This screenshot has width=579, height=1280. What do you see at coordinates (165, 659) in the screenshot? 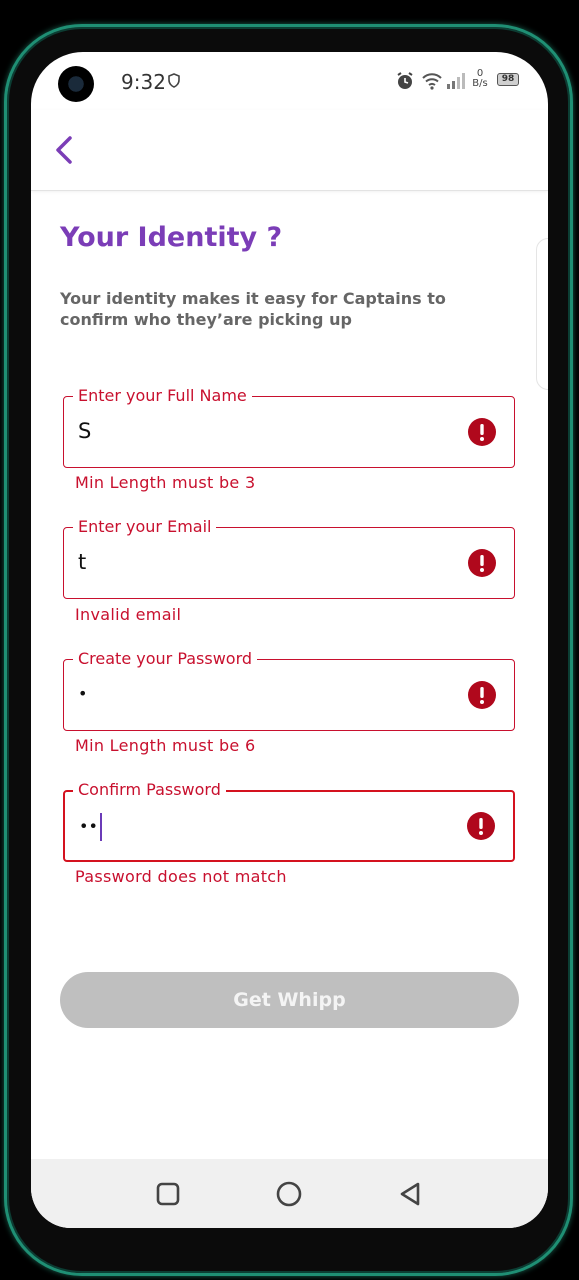
I see `password-label: Create your Password` at bounding box center [165, 659].